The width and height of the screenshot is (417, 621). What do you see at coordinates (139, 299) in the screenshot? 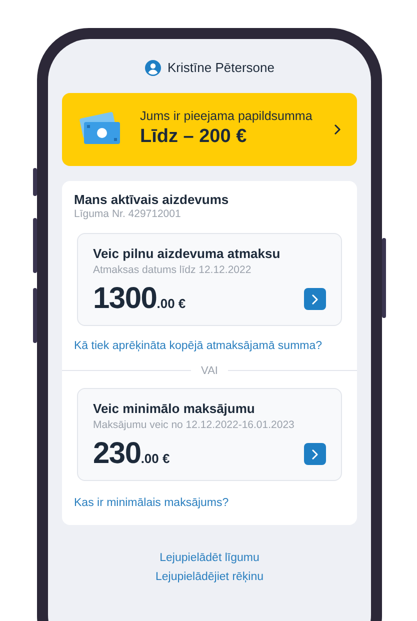
I see `amount-text: 1300.00 €` at bounding box center [139, 299].